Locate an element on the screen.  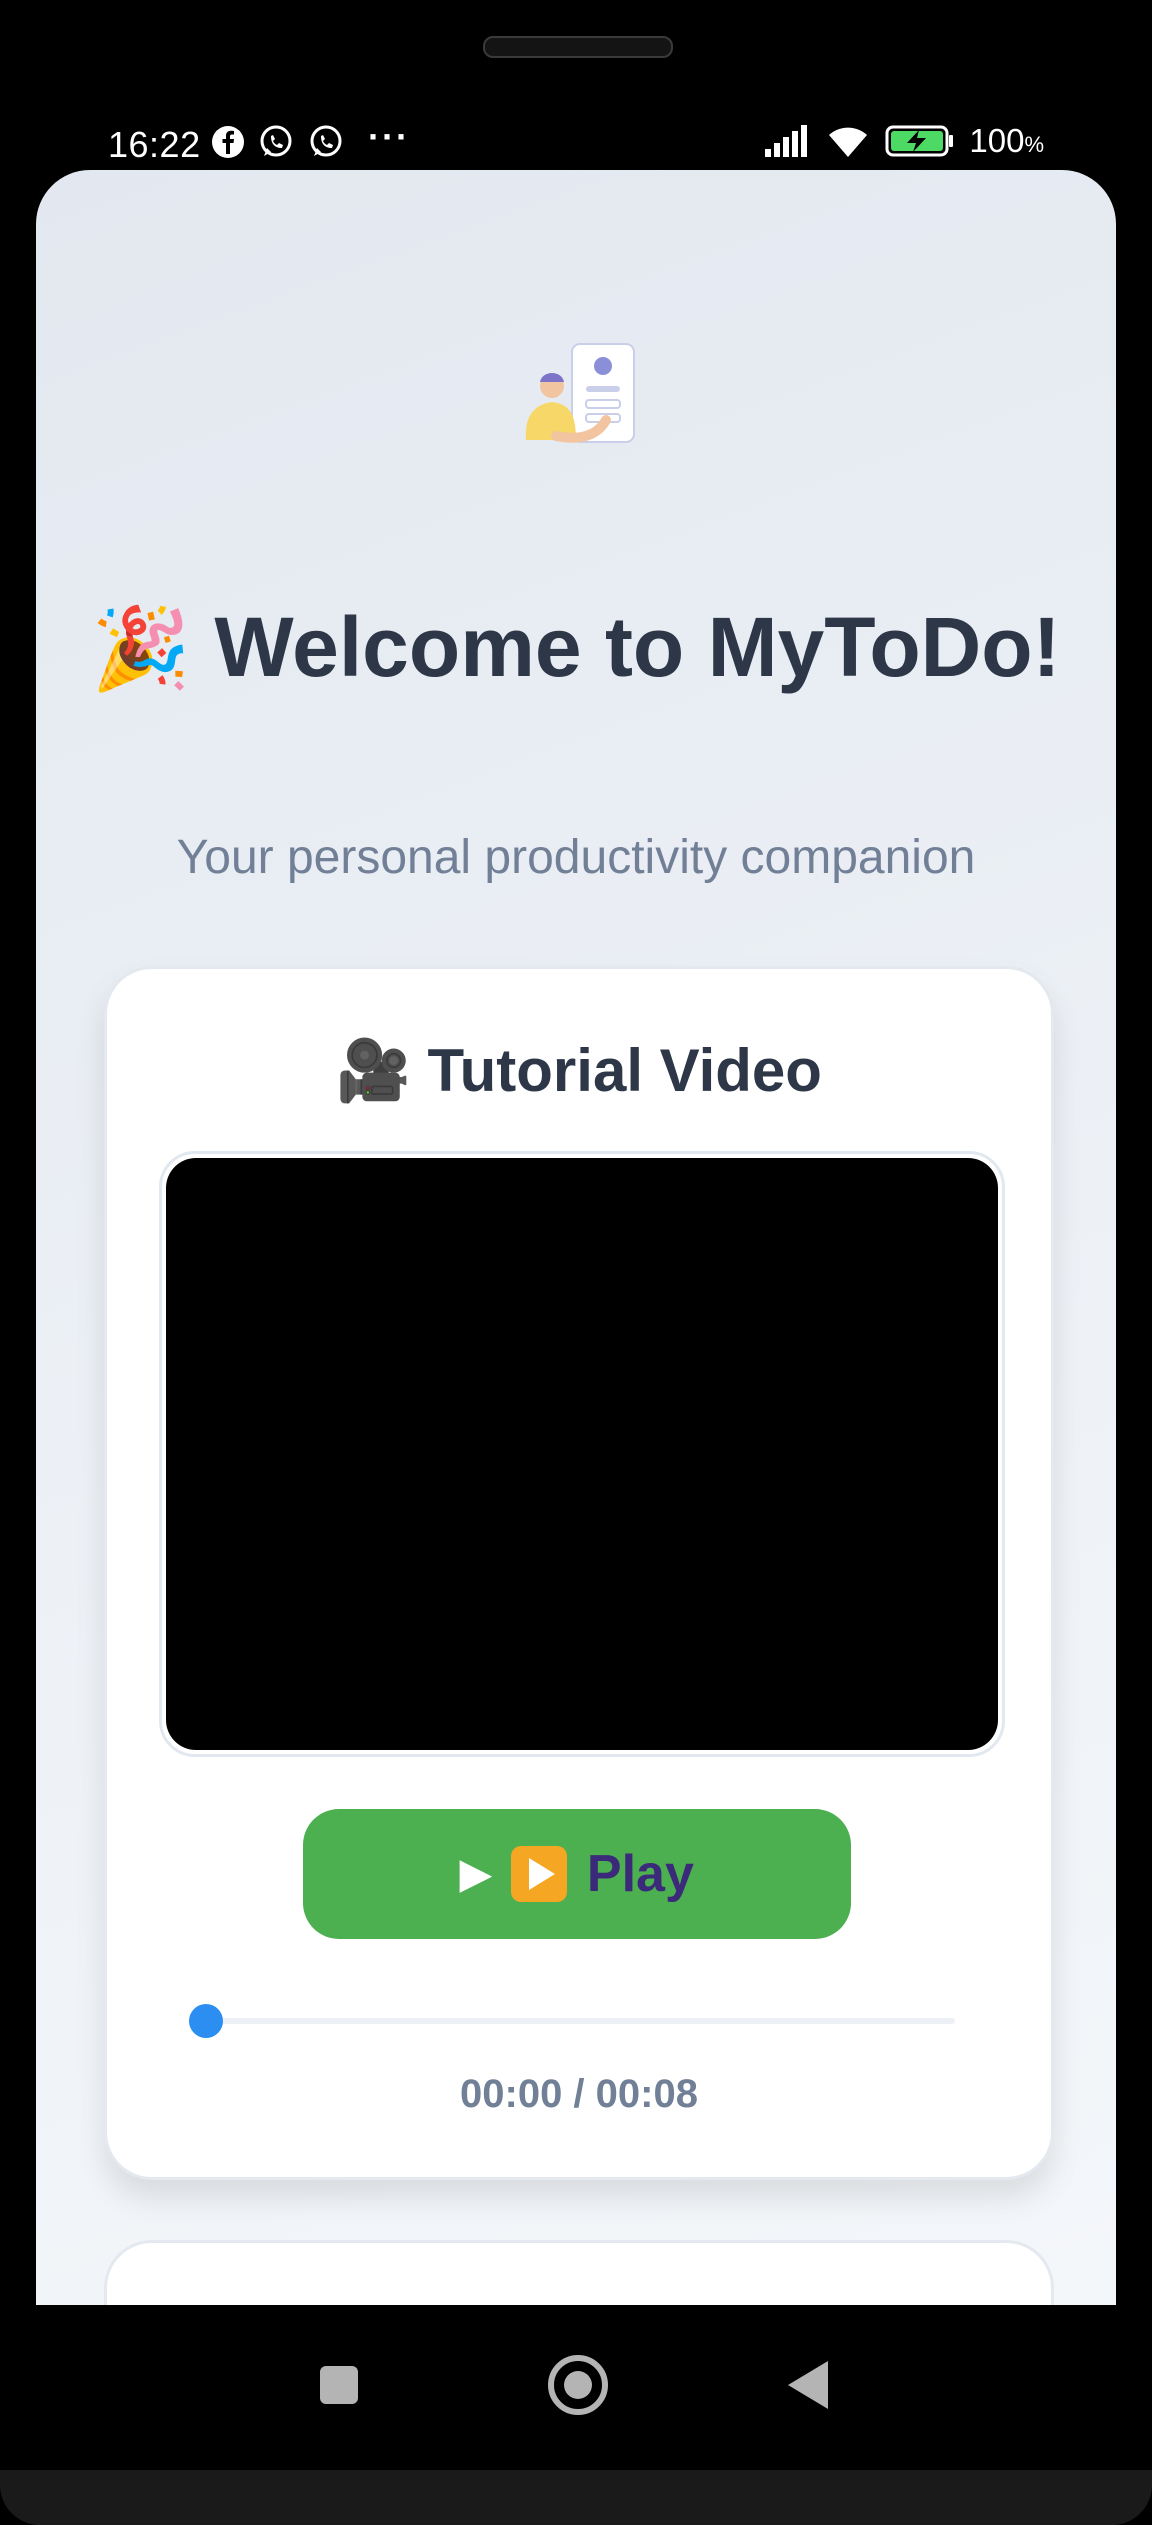
home-button is located at coordinates (578, 2385).